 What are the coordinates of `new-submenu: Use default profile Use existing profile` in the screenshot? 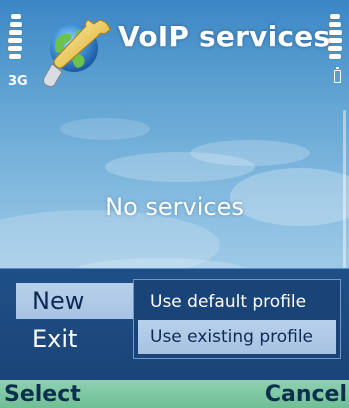 It's located at (237, 319).